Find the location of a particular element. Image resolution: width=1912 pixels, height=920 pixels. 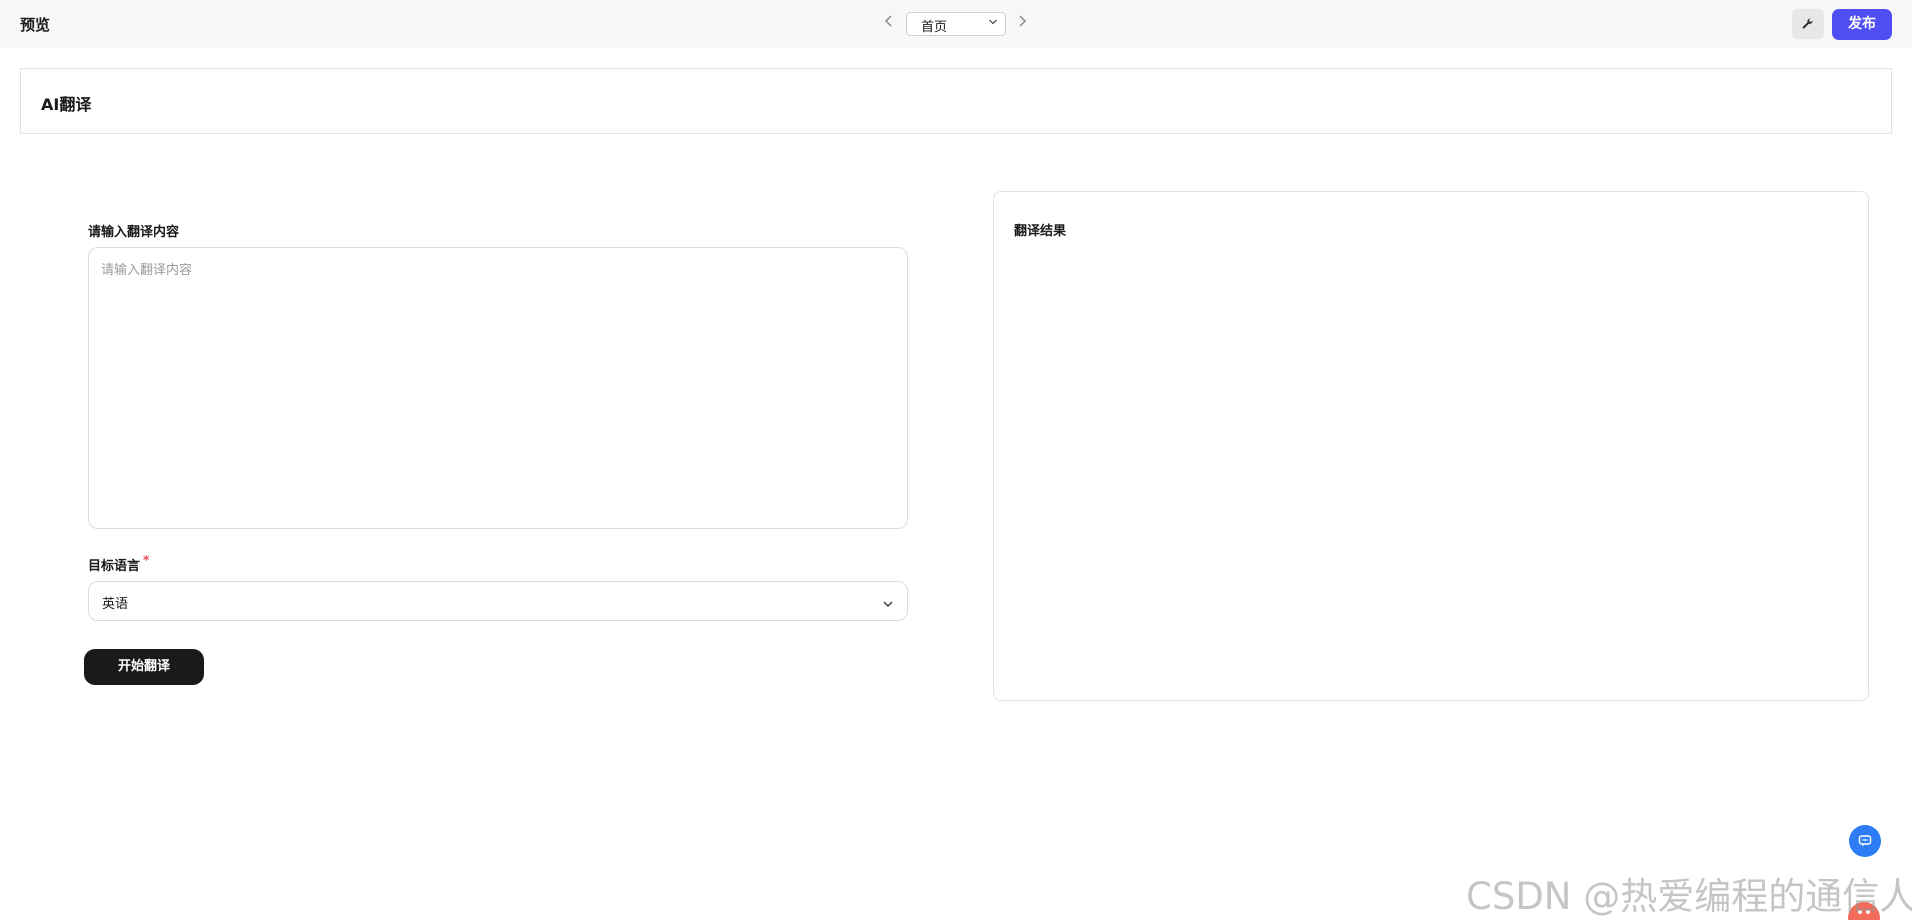

language-label-wrap: 目标语言 * is located at coordinates (119, 563).